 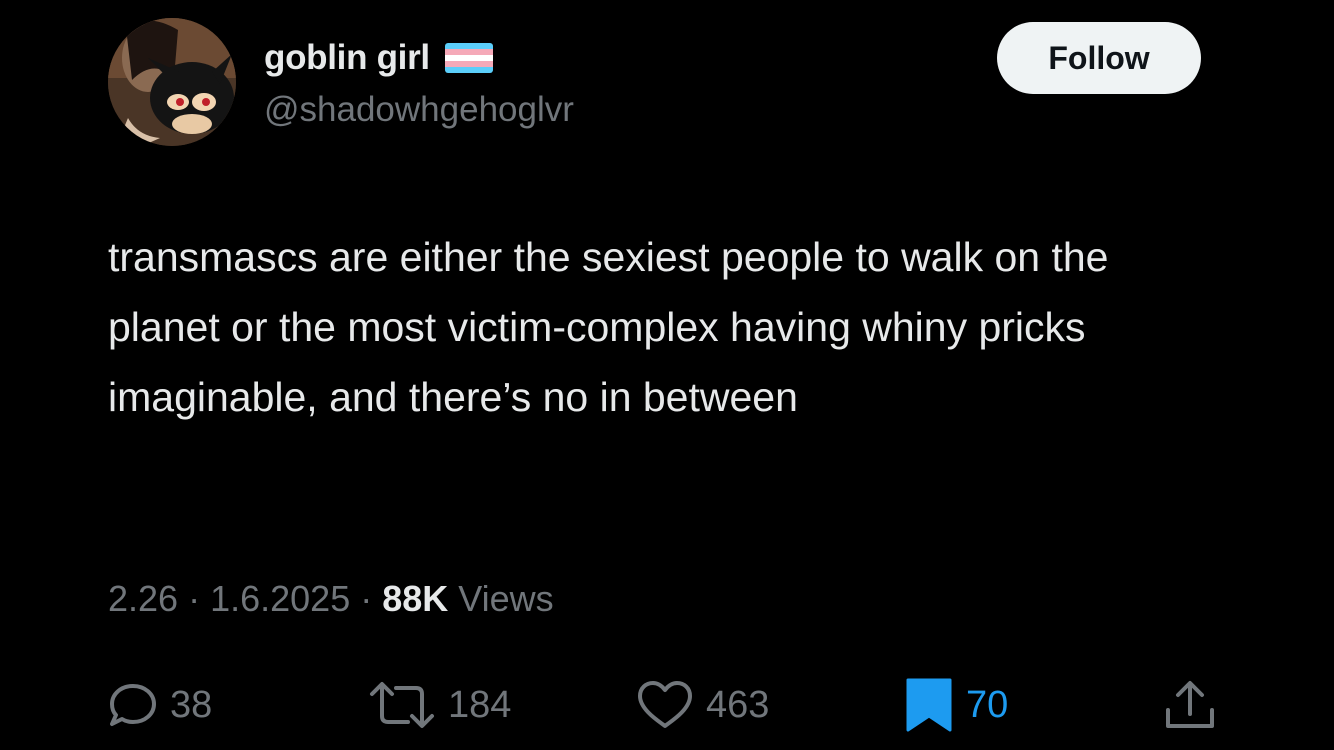 I want to click on display-name: goblin girl, so click(x=347, y=58).